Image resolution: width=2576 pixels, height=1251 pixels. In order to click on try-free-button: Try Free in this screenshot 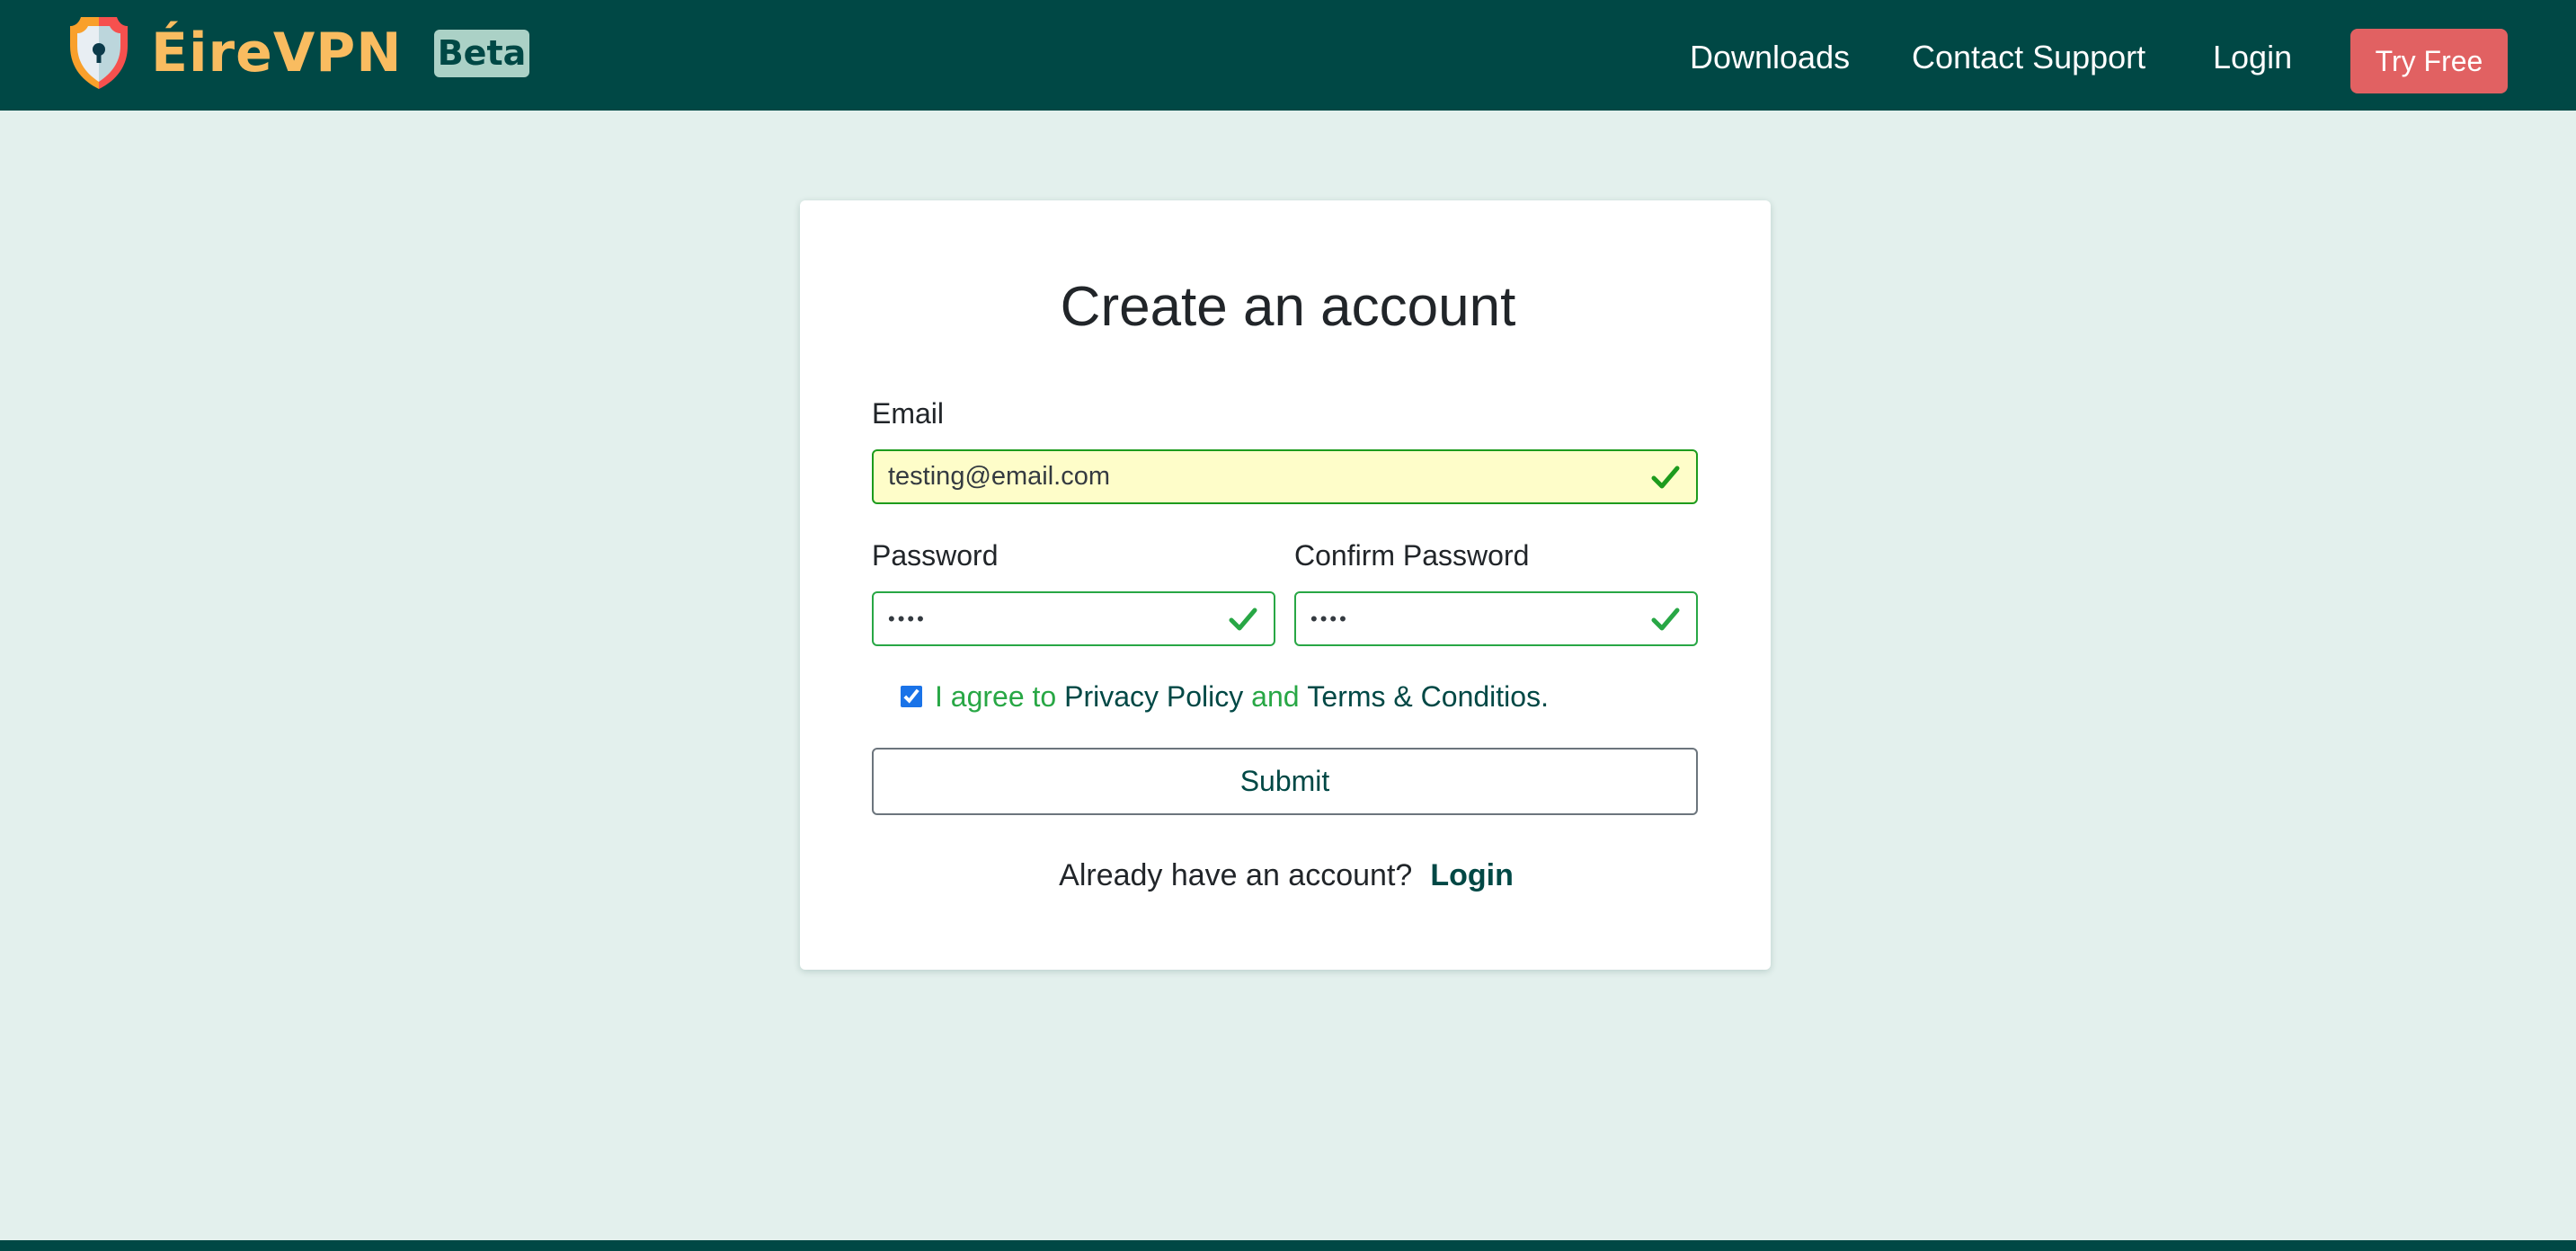, I will do `click(2429, 61)`.